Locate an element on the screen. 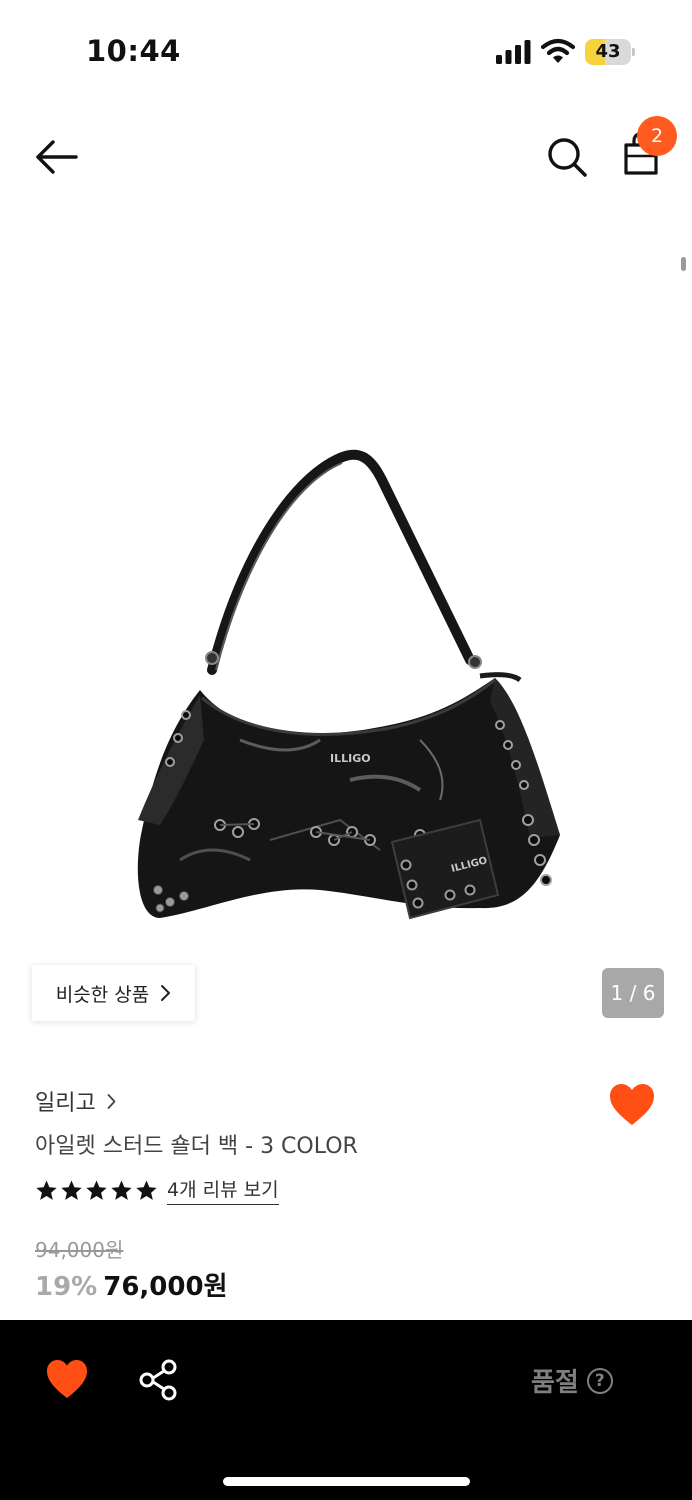  product-logo: ILLIGO is located at coordinates (350, 758).